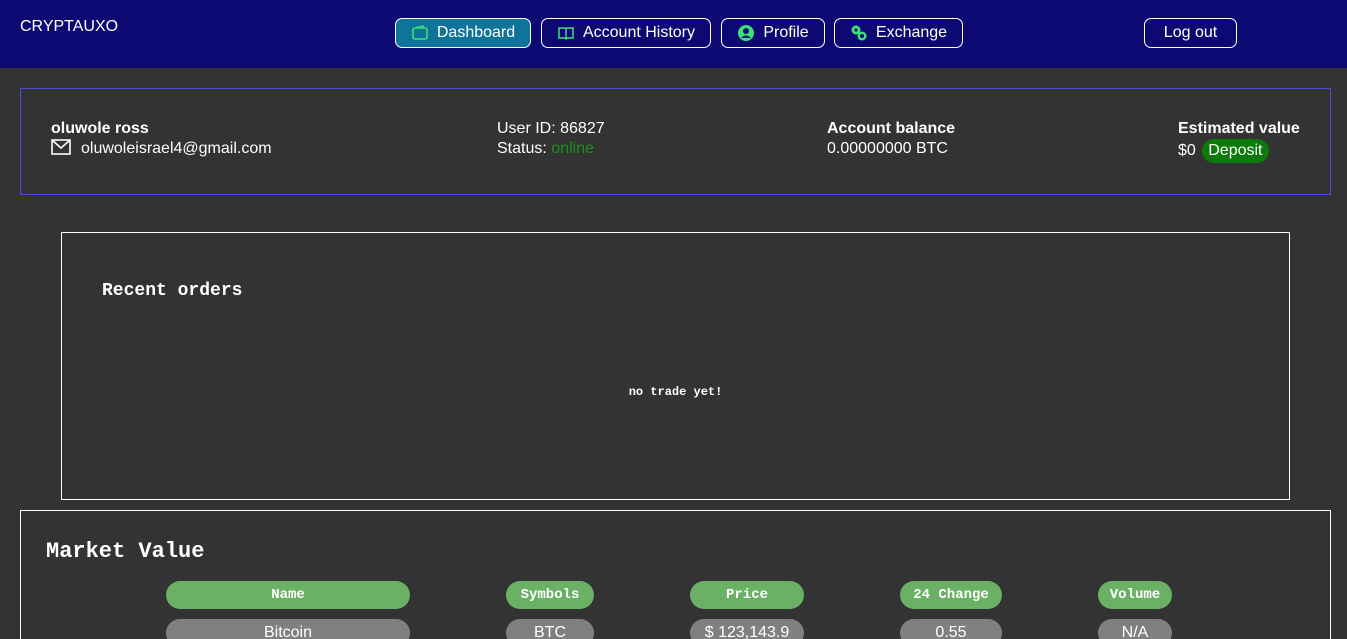  I want to click on cell-price: $ 123,143.9, so click(747, 629).